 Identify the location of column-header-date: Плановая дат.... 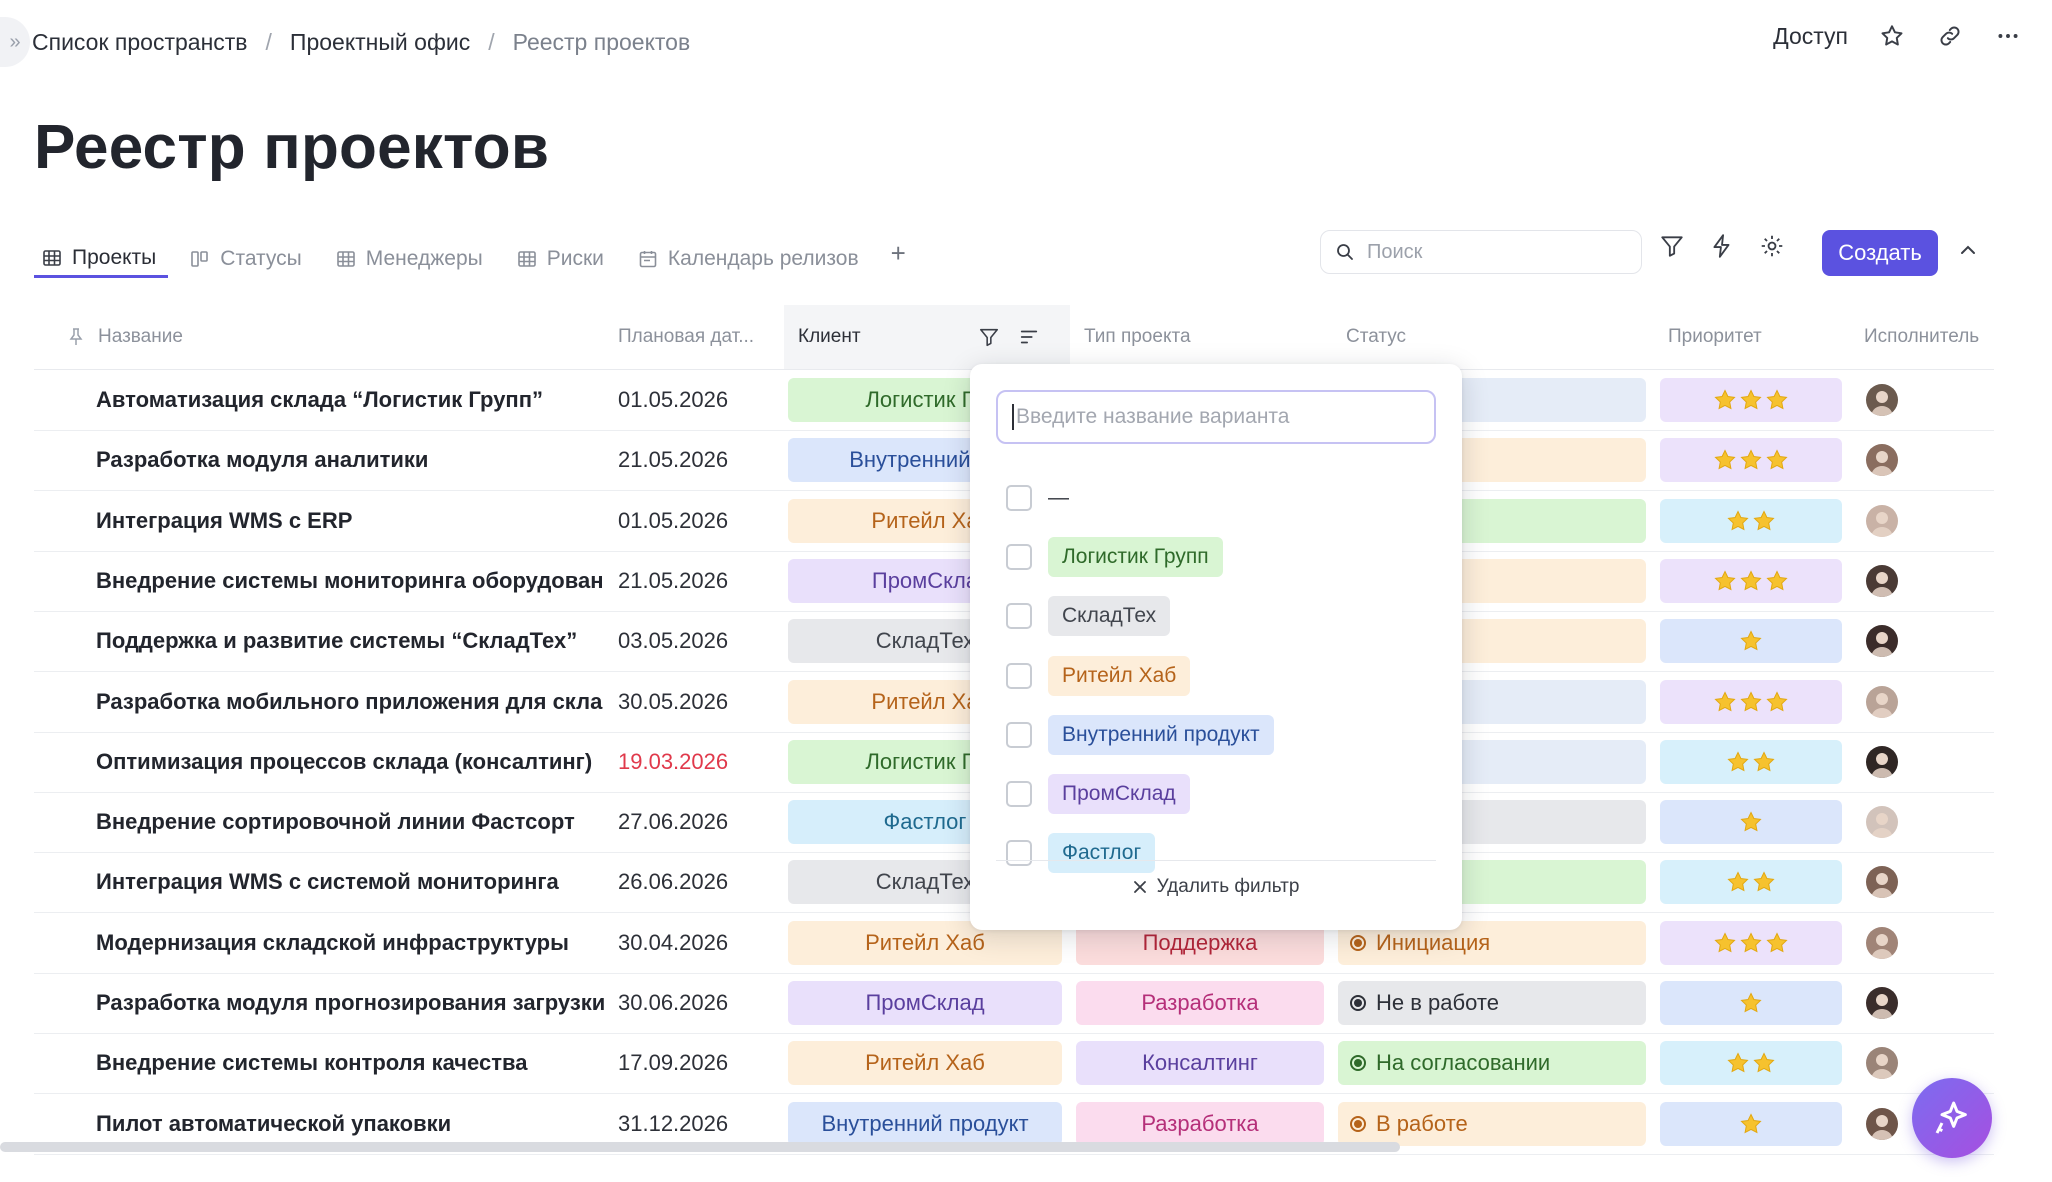
(686, 337).